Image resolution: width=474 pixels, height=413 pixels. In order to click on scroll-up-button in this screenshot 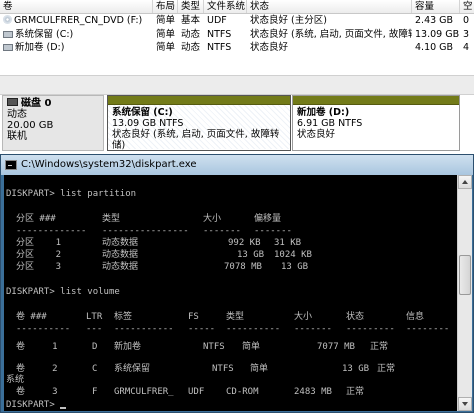, I will do `click(465, 182)`.